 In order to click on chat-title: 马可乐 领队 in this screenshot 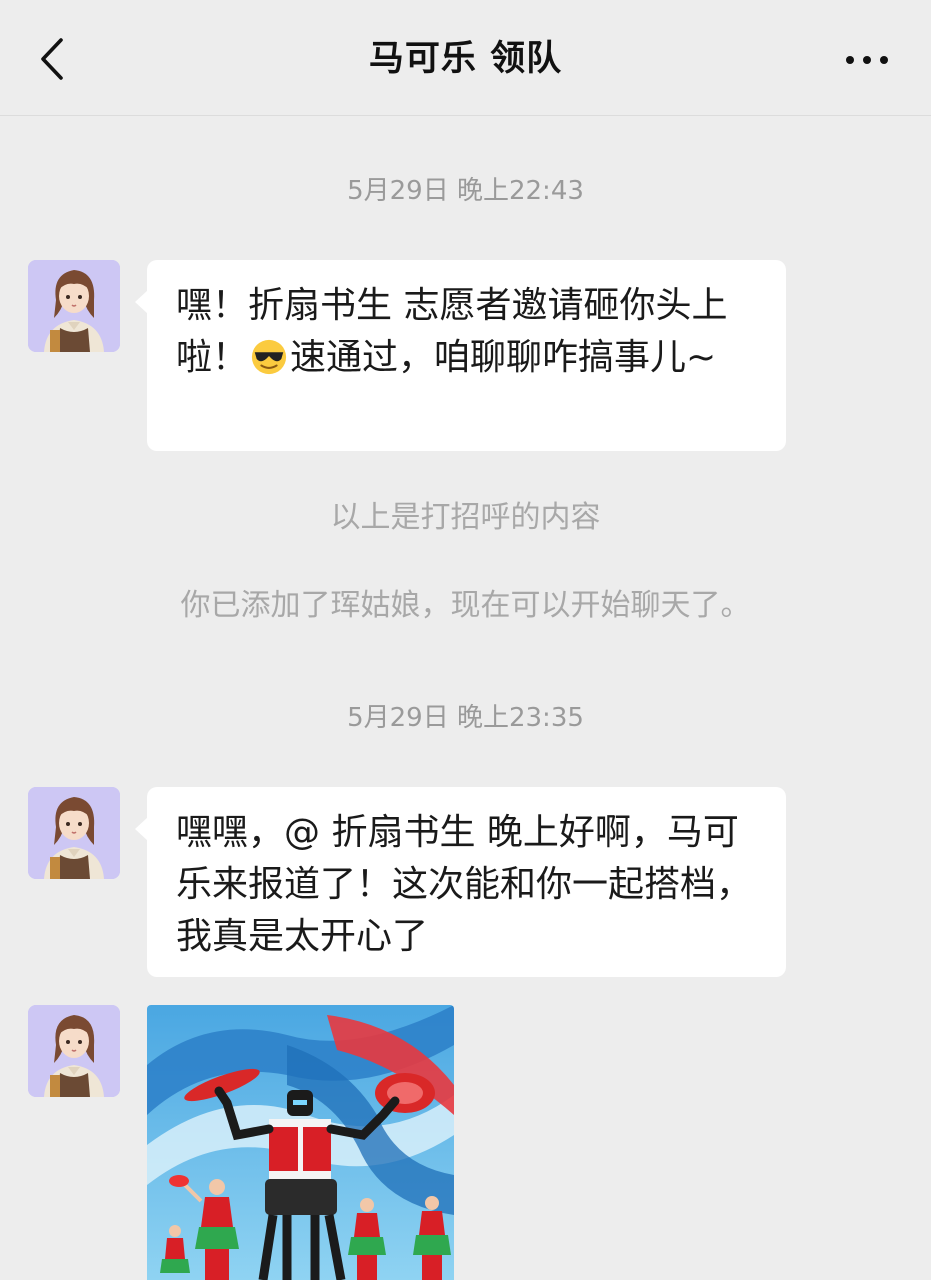, I will do `click(465, 59)`.